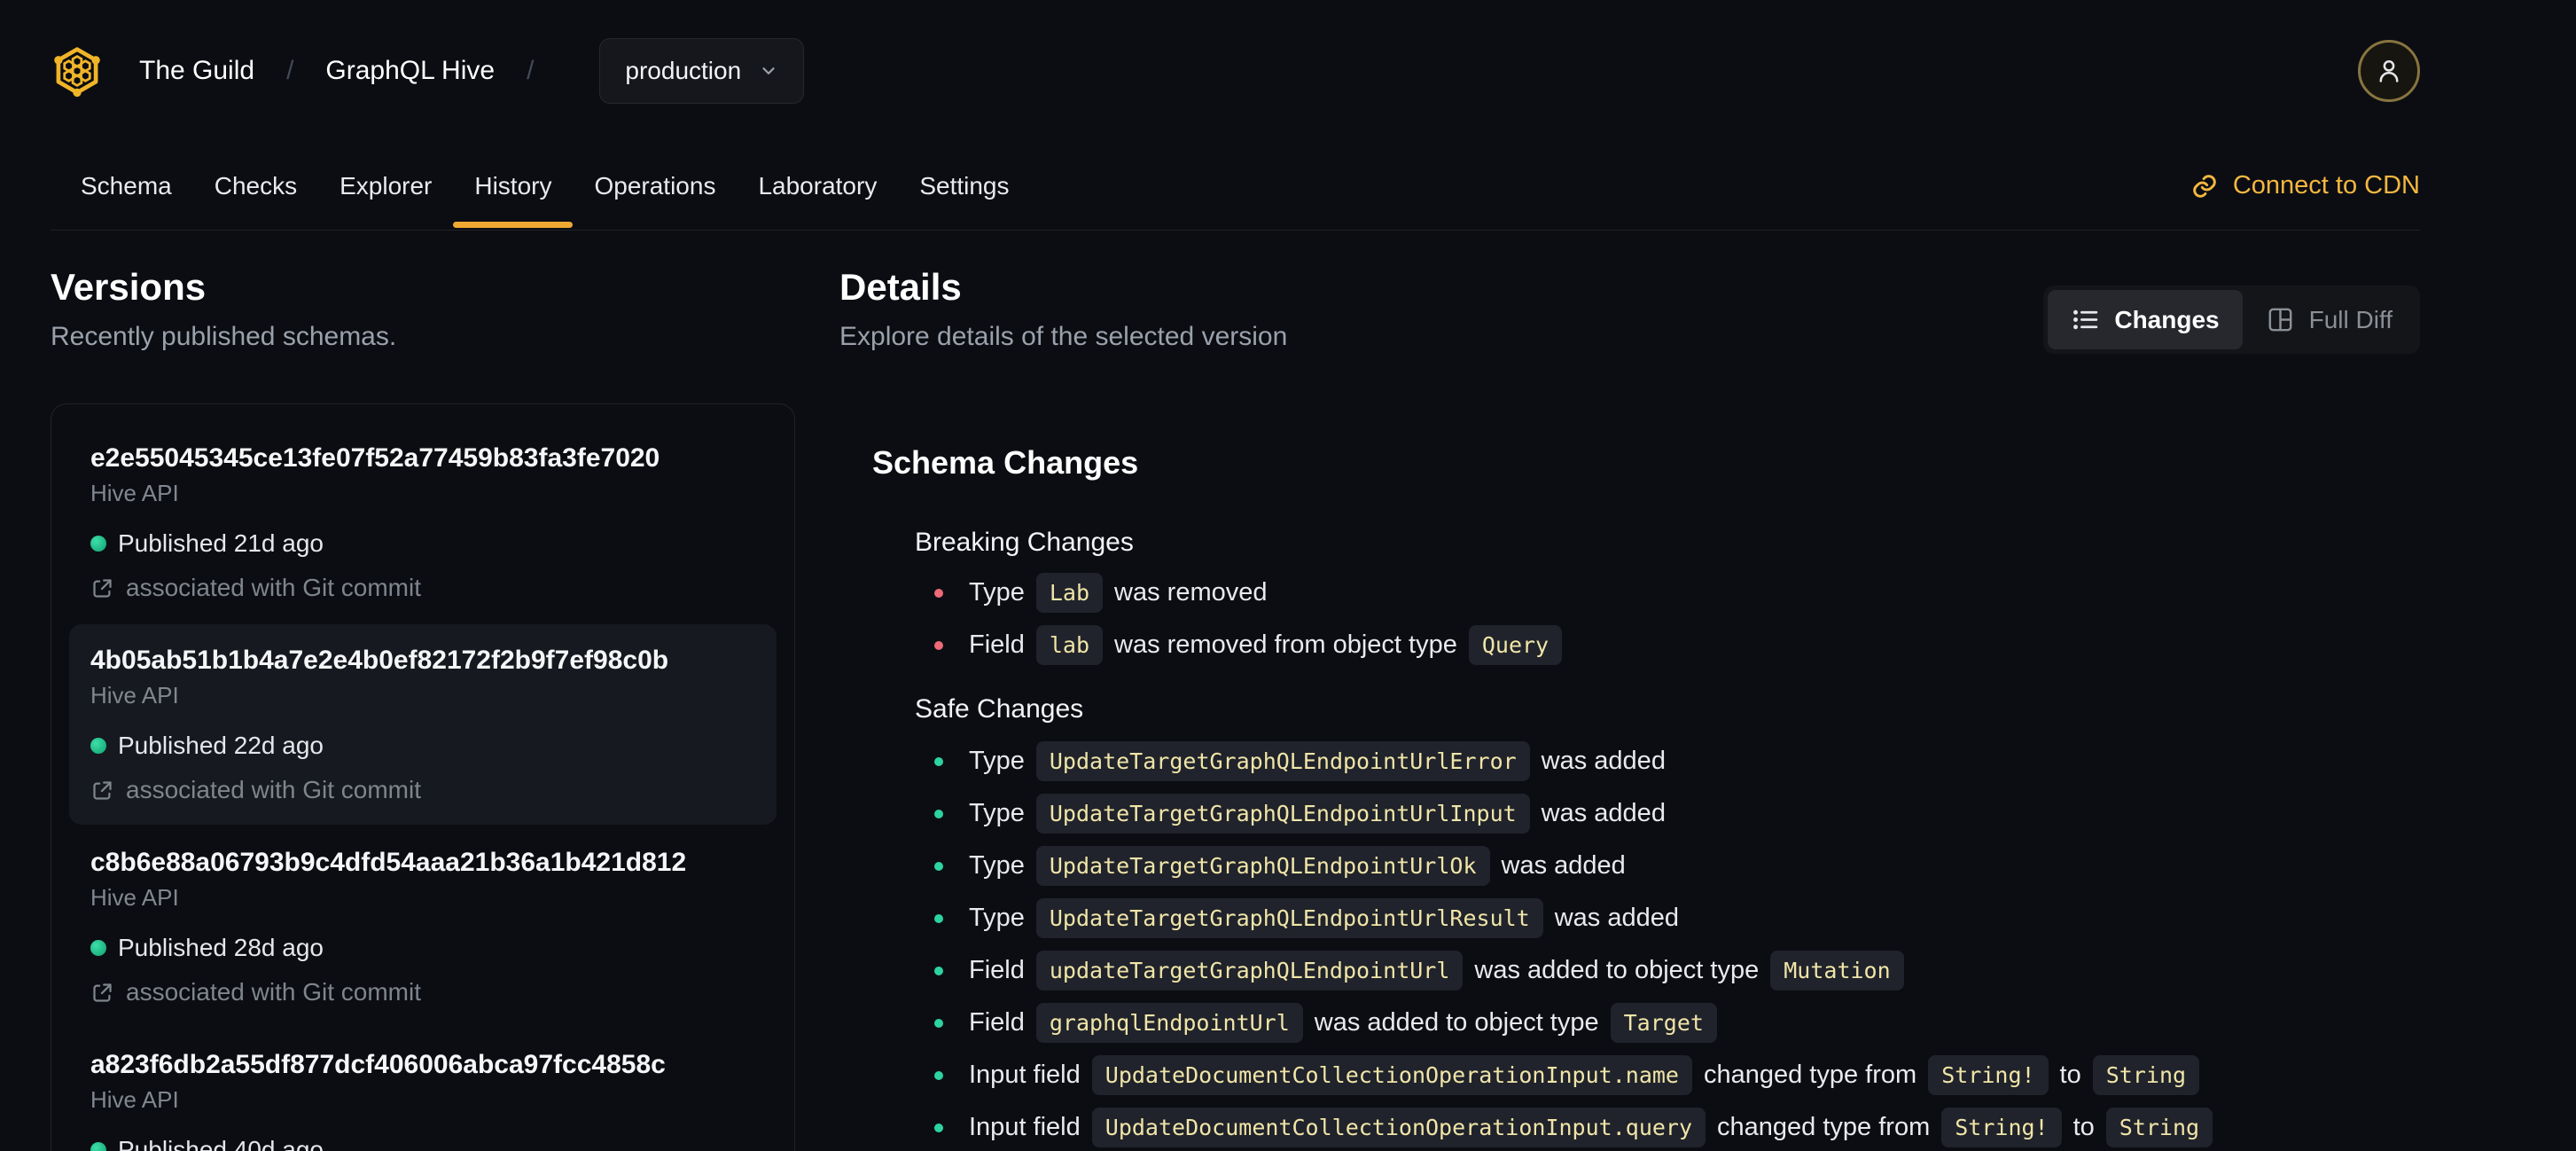 This screenshot has width=2576, height=1151. I want to click on change-text: changed type from, so click(1824, 1127).